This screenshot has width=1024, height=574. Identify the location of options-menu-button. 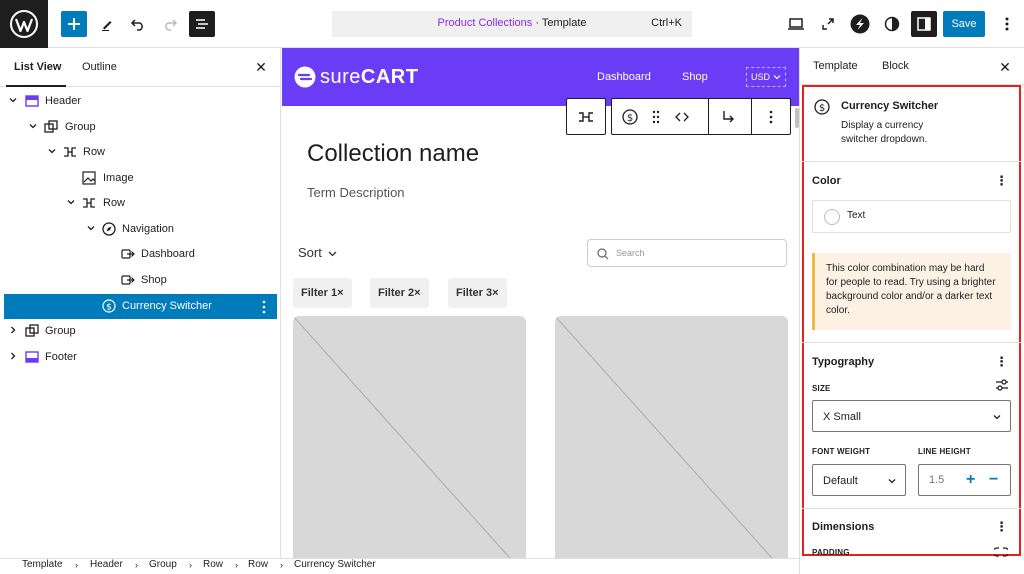
(1007, 24).